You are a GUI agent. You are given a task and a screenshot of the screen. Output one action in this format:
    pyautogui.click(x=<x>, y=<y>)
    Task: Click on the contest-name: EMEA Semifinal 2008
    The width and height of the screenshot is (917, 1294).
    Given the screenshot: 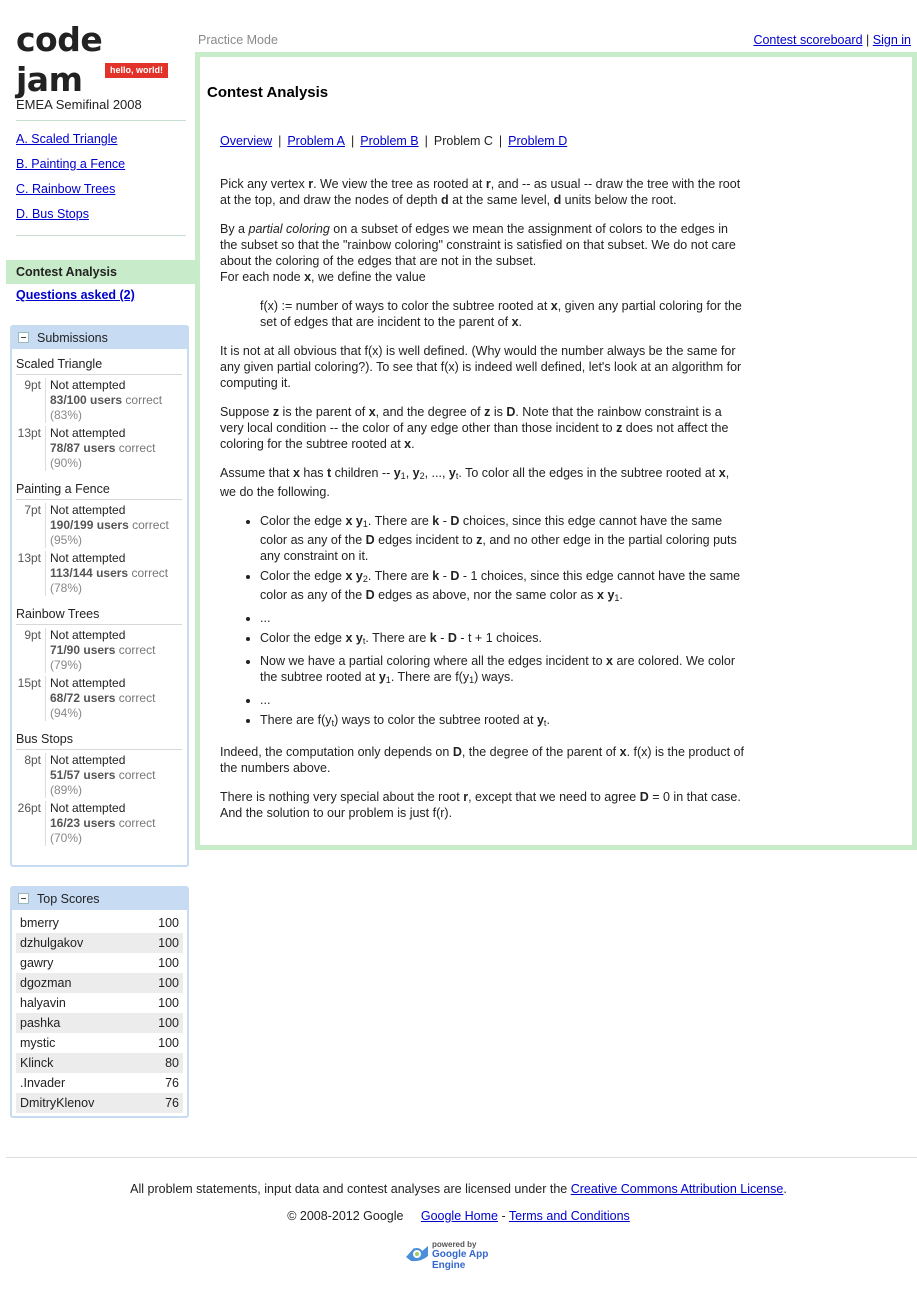 What is the action you would take?
    pyautogui.click(x=101, y=109)
    